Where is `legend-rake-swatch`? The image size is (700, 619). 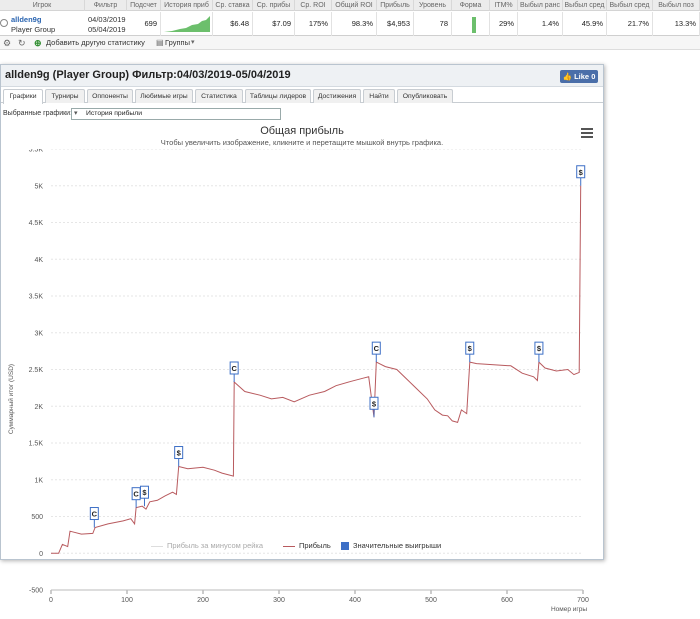 legend-rake-swatch is located at coordinates (157, 546).